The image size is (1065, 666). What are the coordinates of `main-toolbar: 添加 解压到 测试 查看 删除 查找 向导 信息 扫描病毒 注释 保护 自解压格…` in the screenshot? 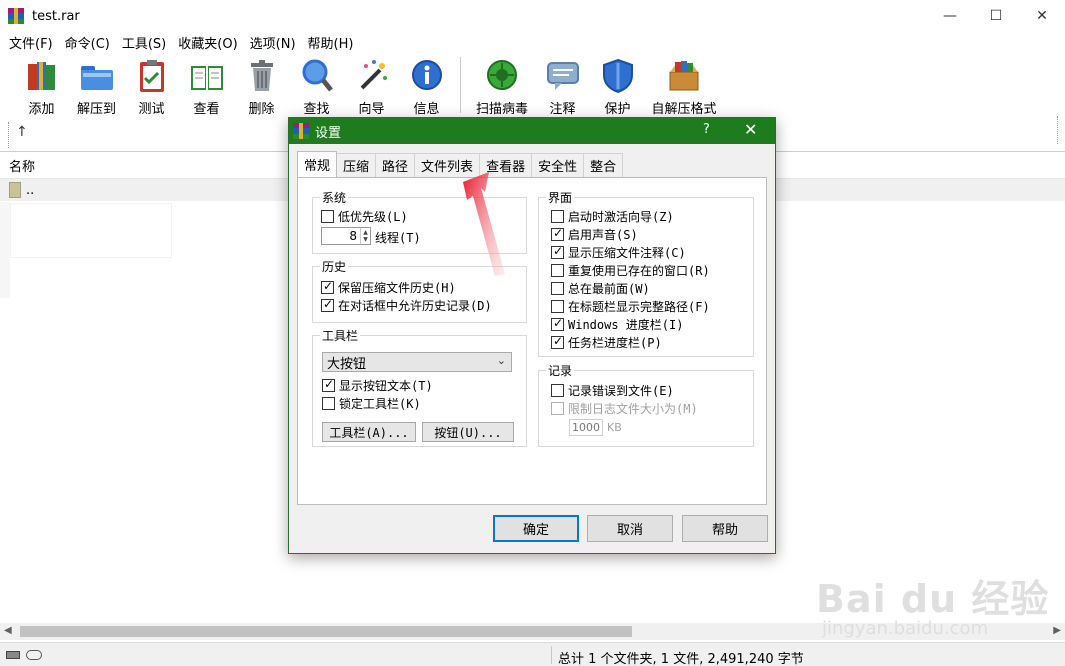 It's located at (532, 85).